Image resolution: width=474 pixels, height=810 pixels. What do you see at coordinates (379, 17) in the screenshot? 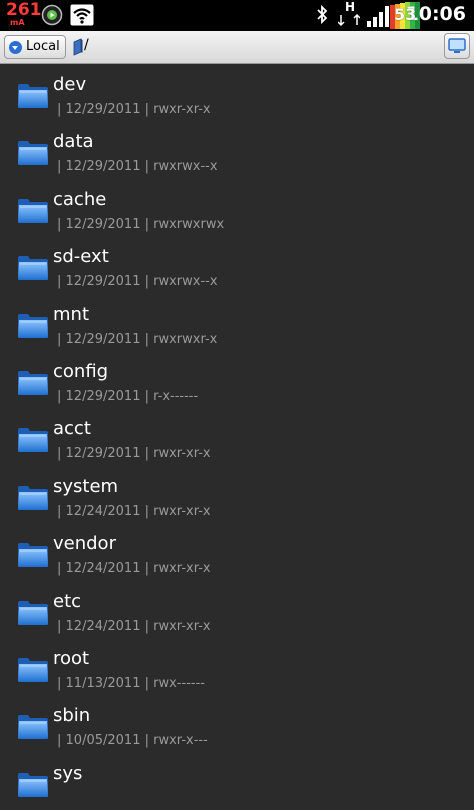
I see `signal-icon` at bounding box center [379, 17].